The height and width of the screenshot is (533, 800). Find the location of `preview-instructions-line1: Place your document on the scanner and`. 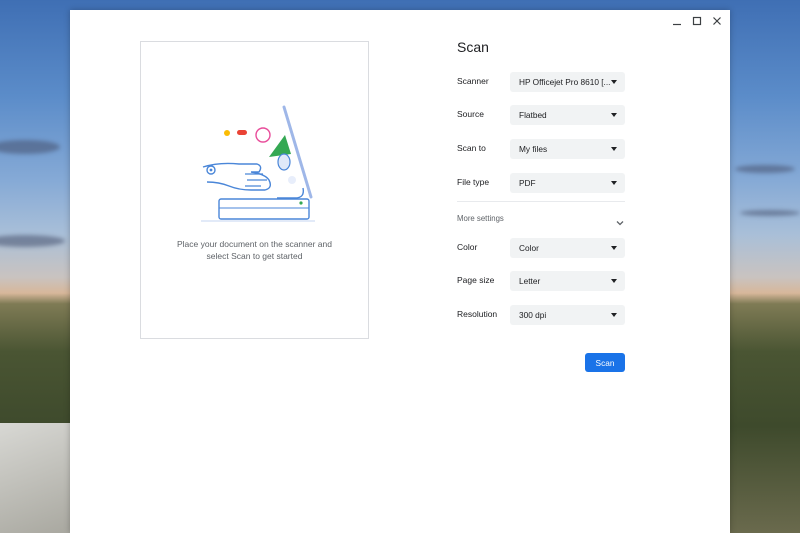

preview-instructions-line1: Place your document on the scanner and is located at coordinates (254, 244).